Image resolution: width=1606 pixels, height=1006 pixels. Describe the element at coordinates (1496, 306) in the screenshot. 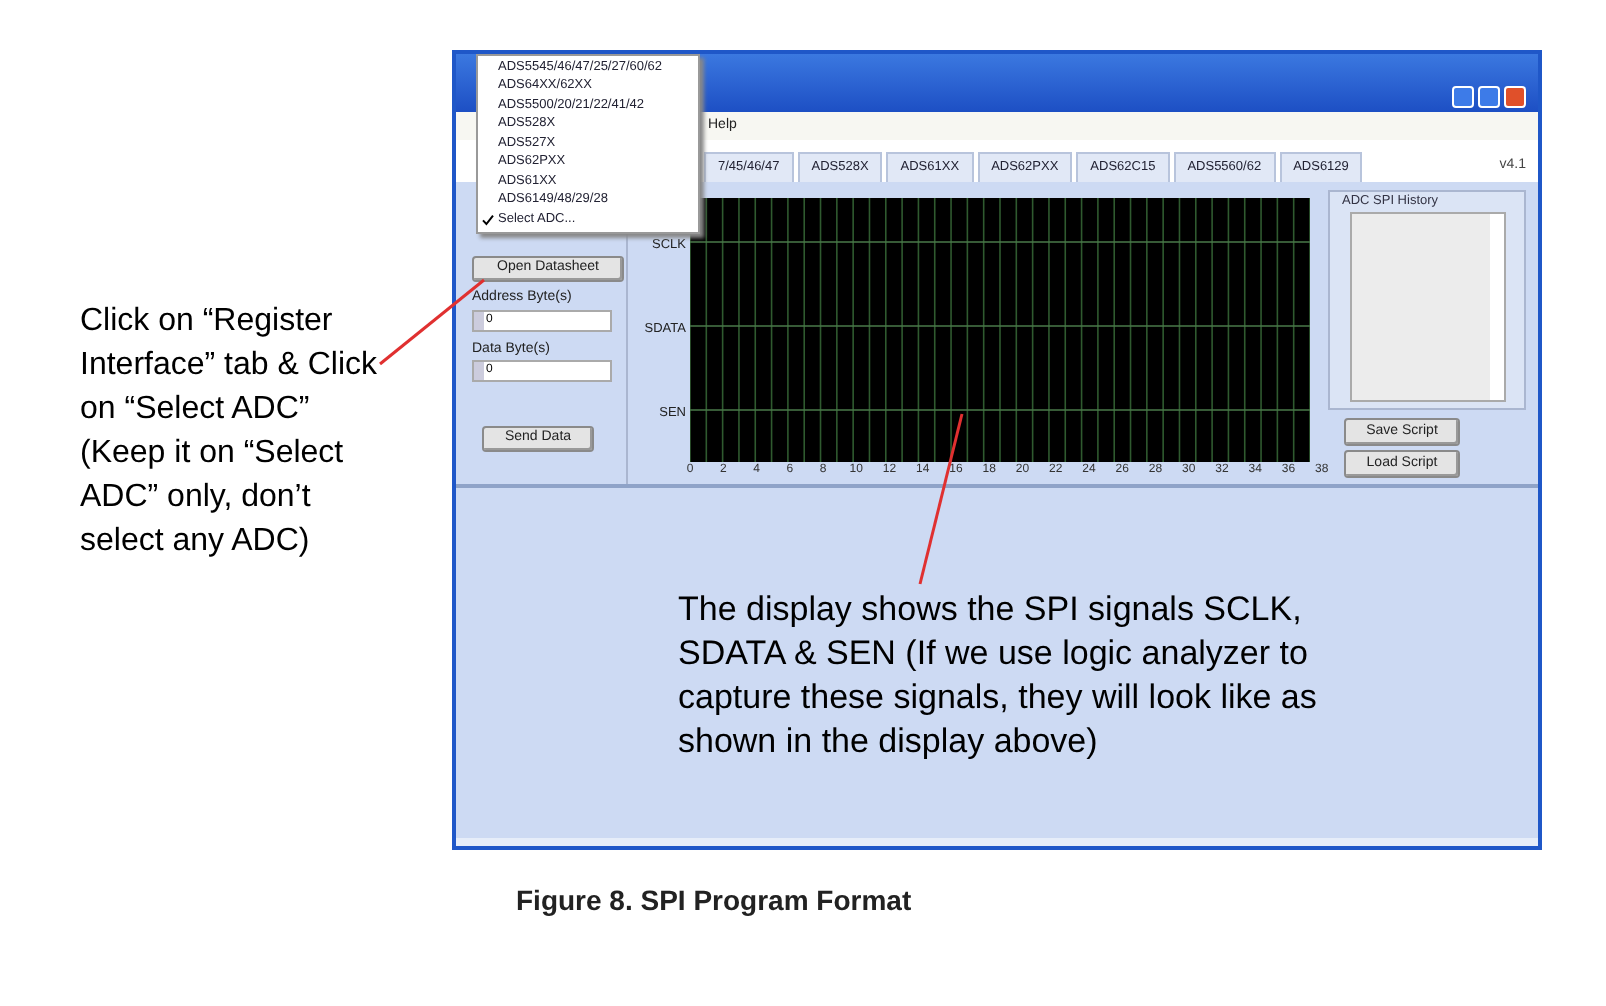

I see `scrollbar-icon` at that location.